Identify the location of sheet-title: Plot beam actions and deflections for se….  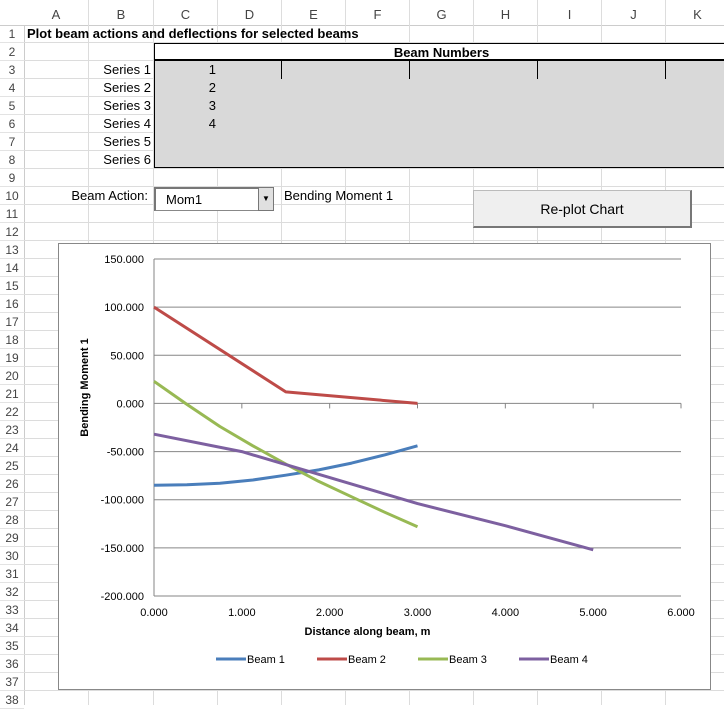
(193, 33).